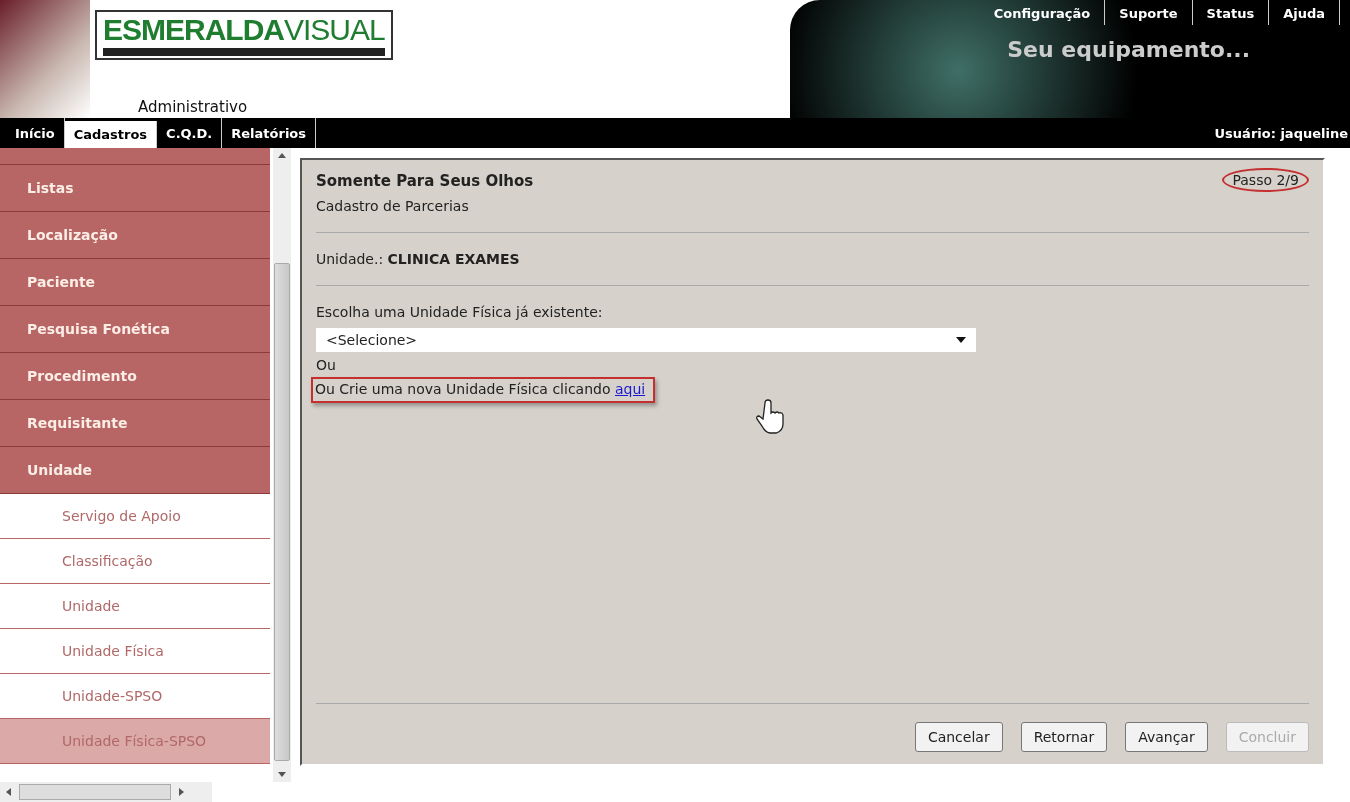  Describe the element at coordinates (135, 423) in the screenshot. I see `sidebar-item: Requisitante` at that location.